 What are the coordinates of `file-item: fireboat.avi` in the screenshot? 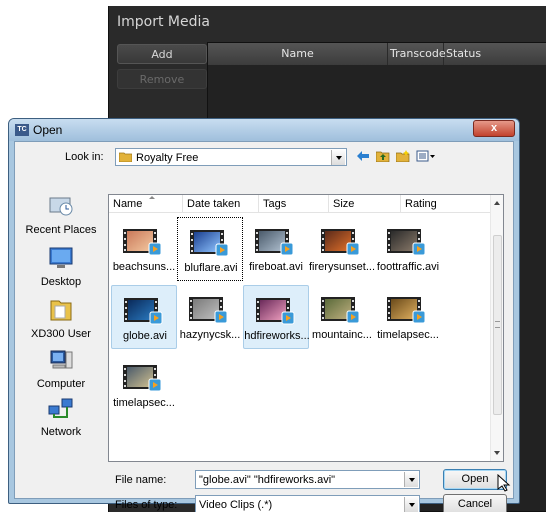 It's located at (276, 249).